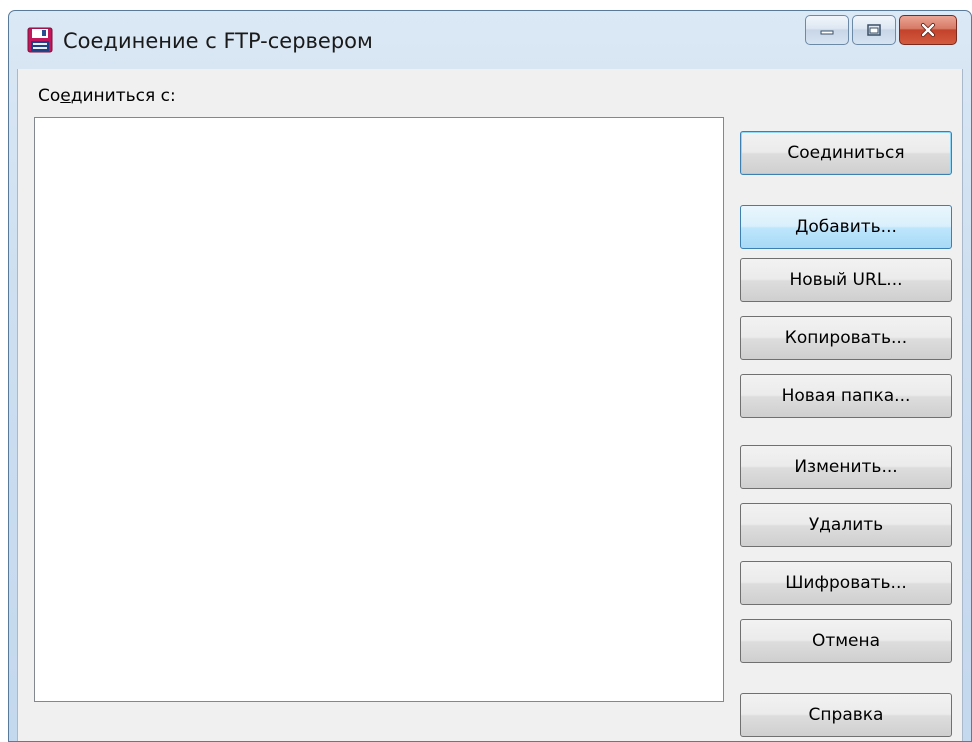 This screenshot has height=742, width=972. What do you see at coordinates (846, 715) in the screenshot?
I see `help-button: Справка` at bounding box center [846, 715].